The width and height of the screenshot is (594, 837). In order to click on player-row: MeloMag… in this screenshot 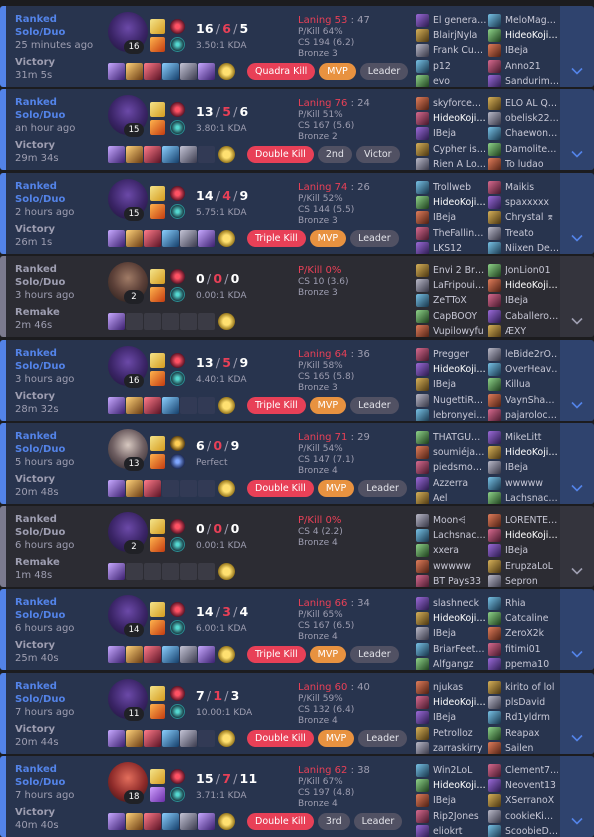, I will do `click(523, 20)`.